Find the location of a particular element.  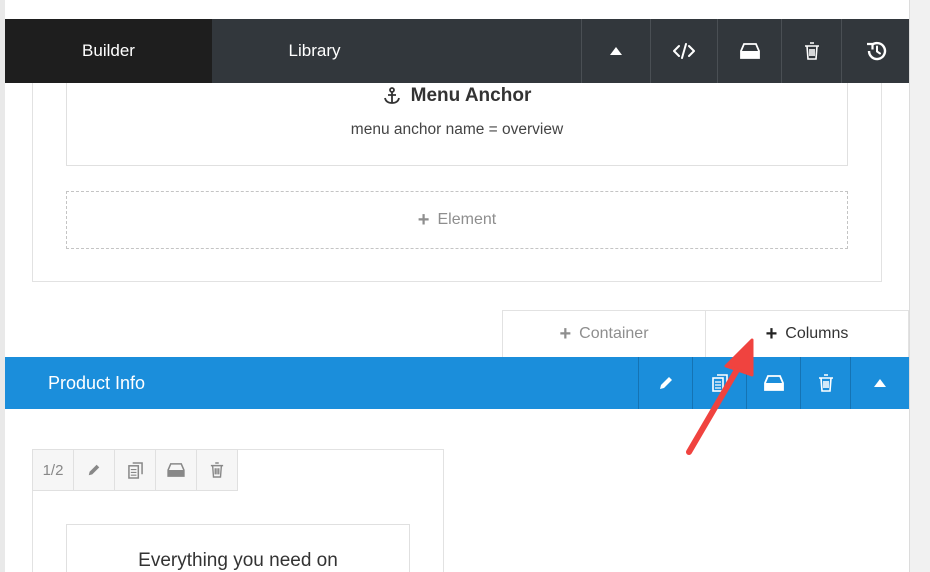

delete-section-button is located at coordinates (825, 383).